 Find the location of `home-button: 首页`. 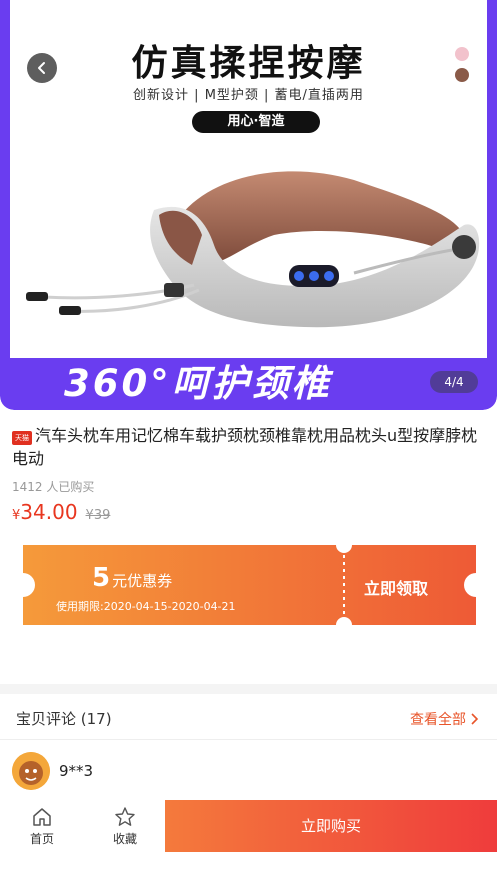

home-button: 首页 is located at coordinates (42, 826).